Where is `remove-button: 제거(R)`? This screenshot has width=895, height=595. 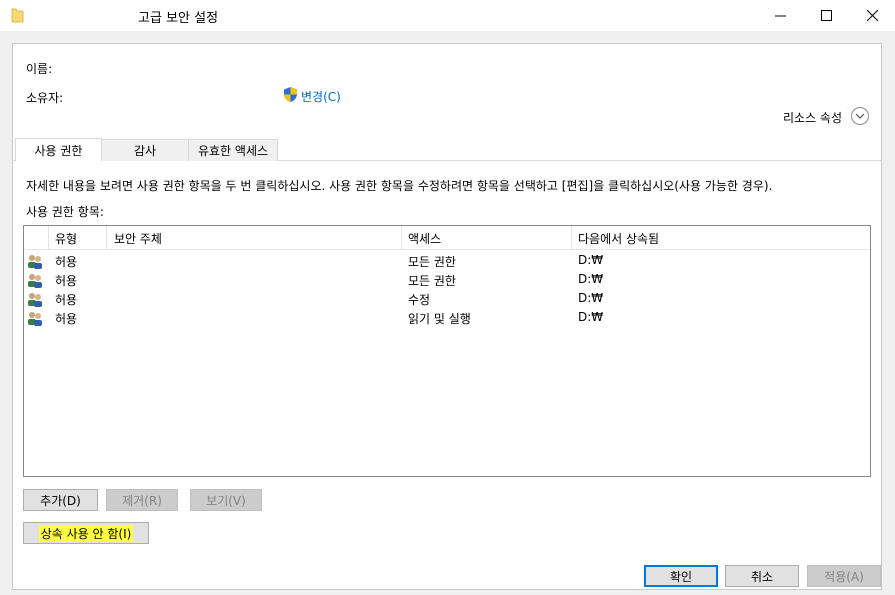
remove-button: 제거(R) is located at coordinates (142, 500).